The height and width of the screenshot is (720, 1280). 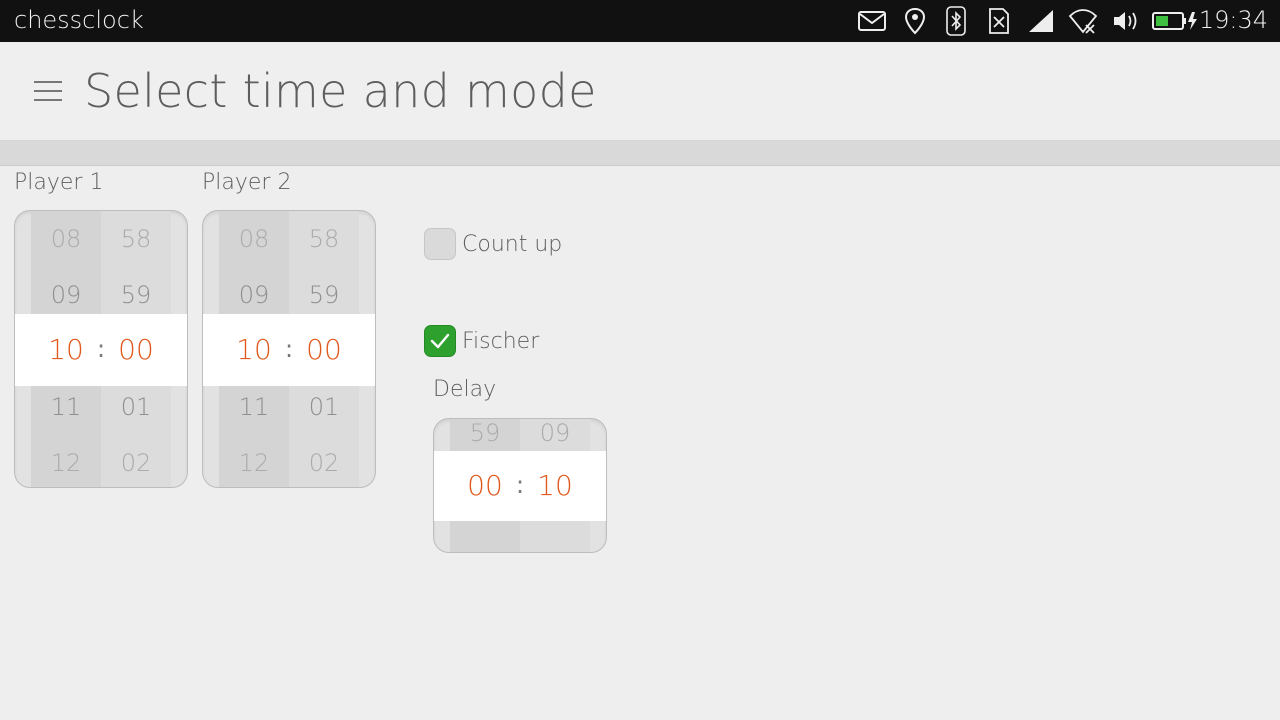 I want to click on hamburger-icon, so click(x=49, y=91).